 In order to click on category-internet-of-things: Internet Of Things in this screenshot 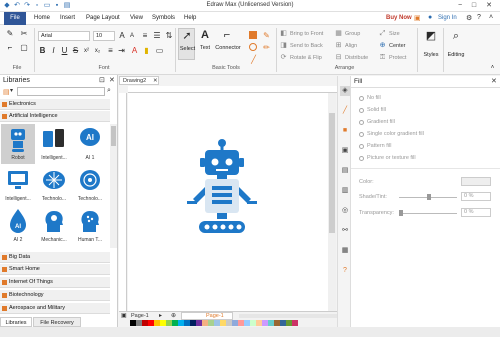, I will do `click(55, 282)`.